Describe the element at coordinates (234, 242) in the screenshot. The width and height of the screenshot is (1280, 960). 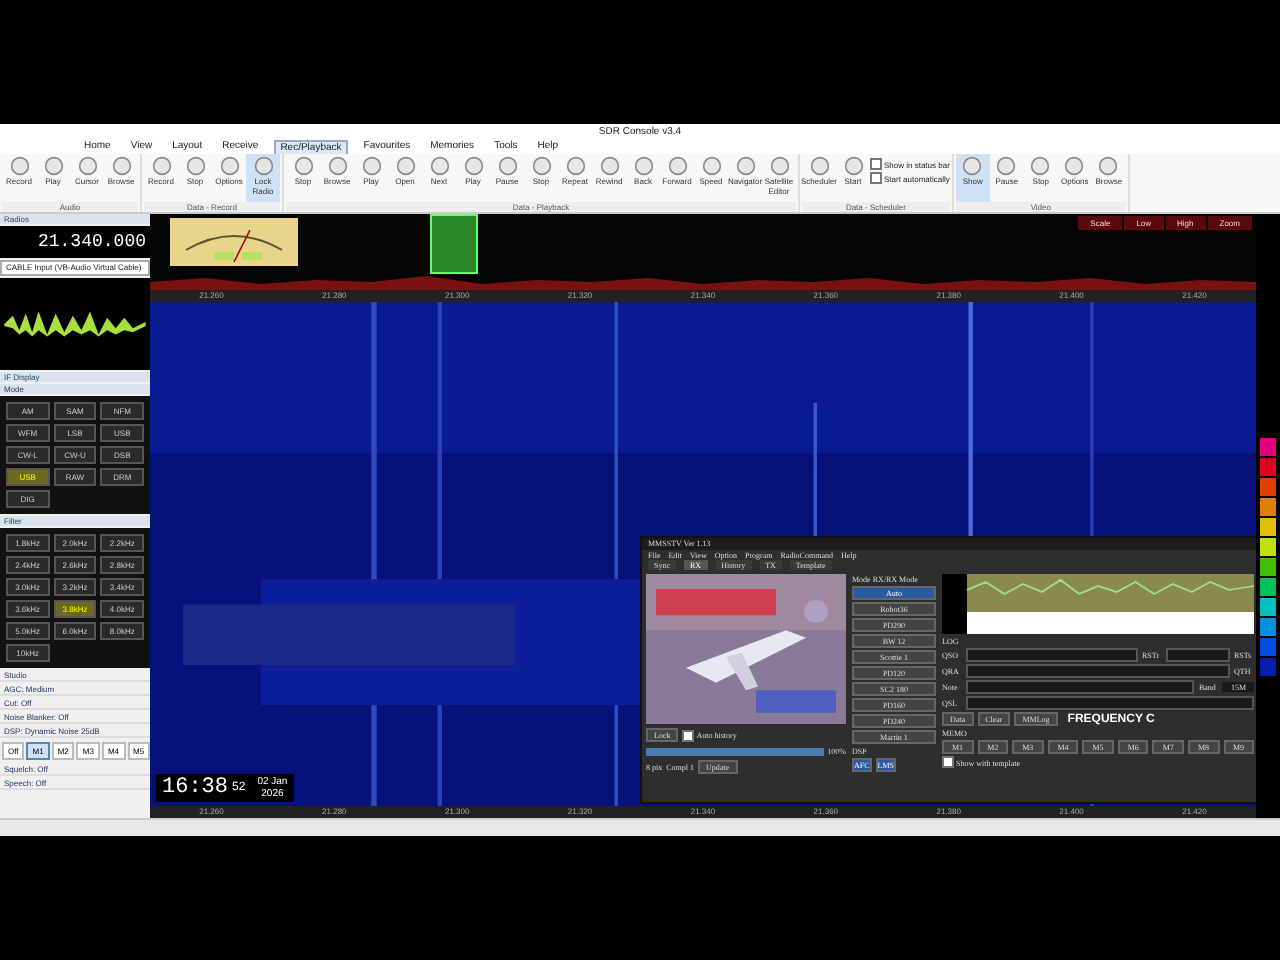
I see `signal-meter-drawing` at that location.